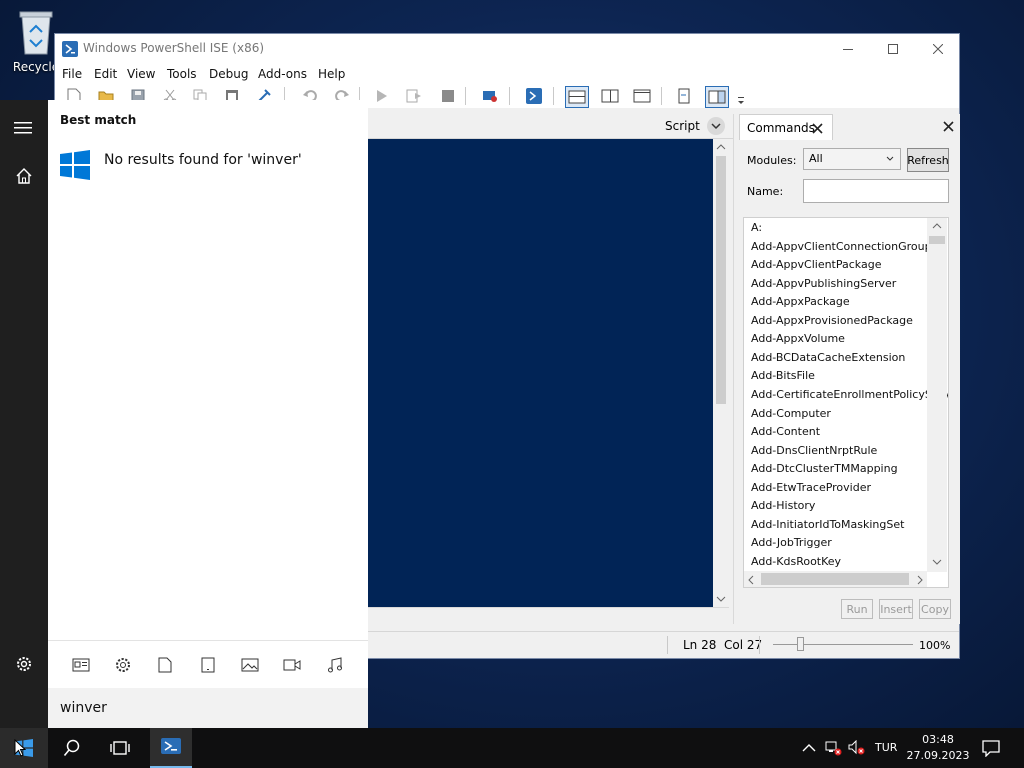 This screenshot has width=1024, height=768. Describe the element at coordinates (832, 320) in the screenshot. I see `list-item: Add-AppxProvisionedPackage` at that location.